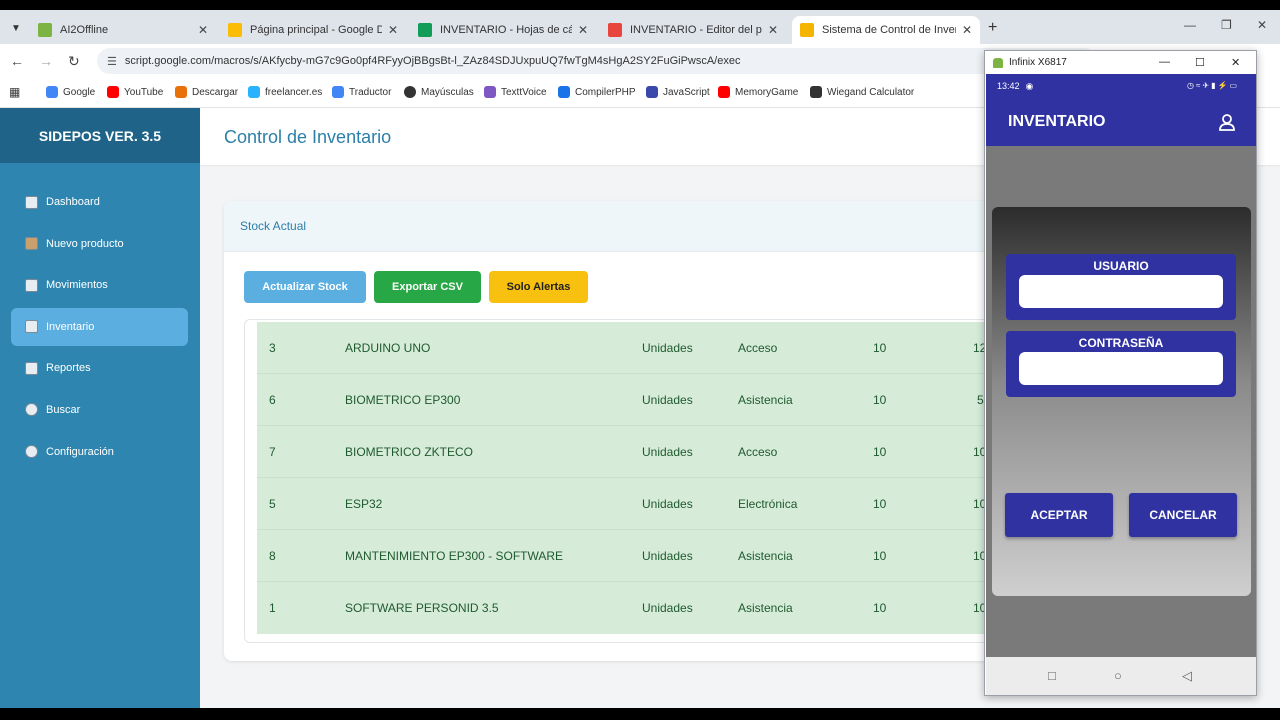  I want to click on cancel-button: CANCELAR, so click(1183, 515).